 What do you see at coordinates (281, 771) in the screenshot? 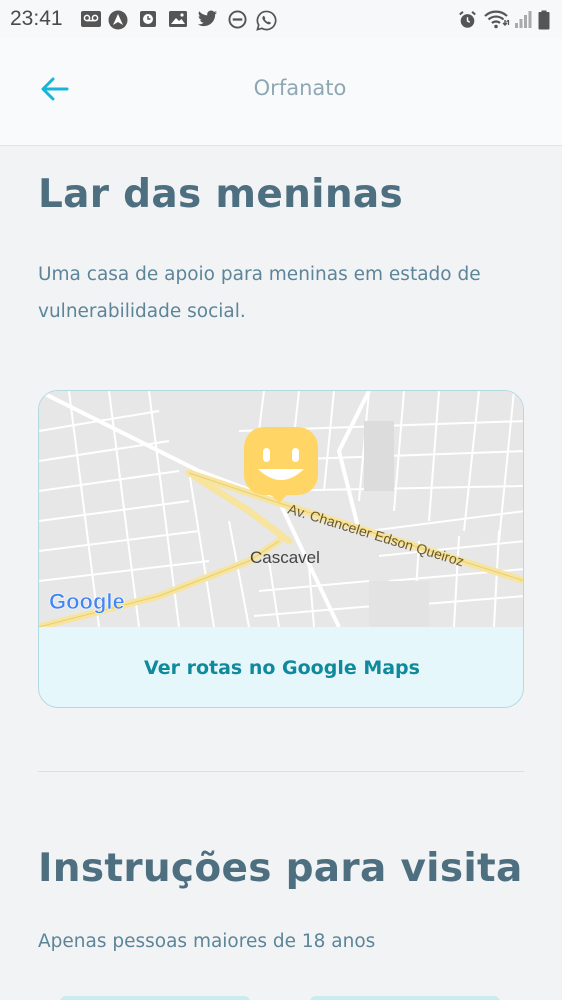
I see `section-divider` at bounding box center [281, 771].